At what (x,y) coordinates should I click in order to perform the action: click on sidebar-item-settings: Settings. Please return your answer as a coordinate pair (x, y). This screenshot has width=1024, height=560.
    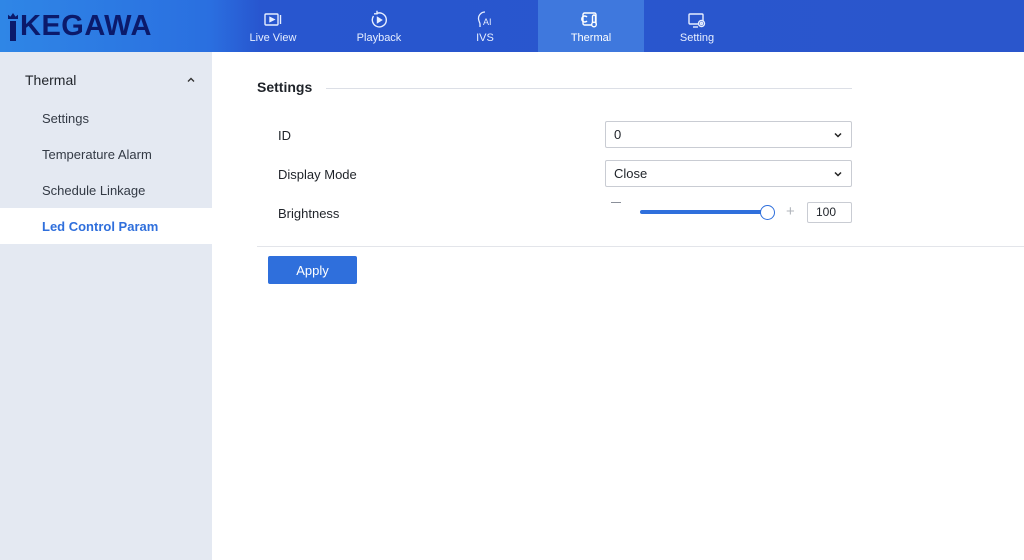
    Looking at the image, I should click on (106, 118).